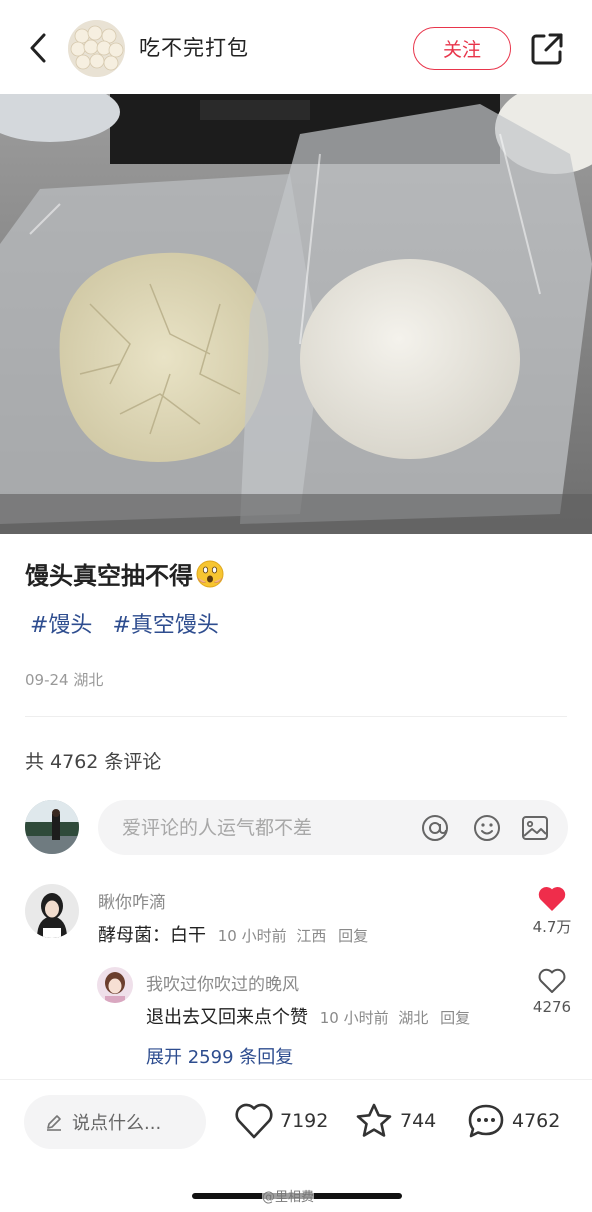 The image size is (592, 1212). Describe the element at coordinates (47, 680) in the screenshot. I see `post-date: 09-24` at that location.